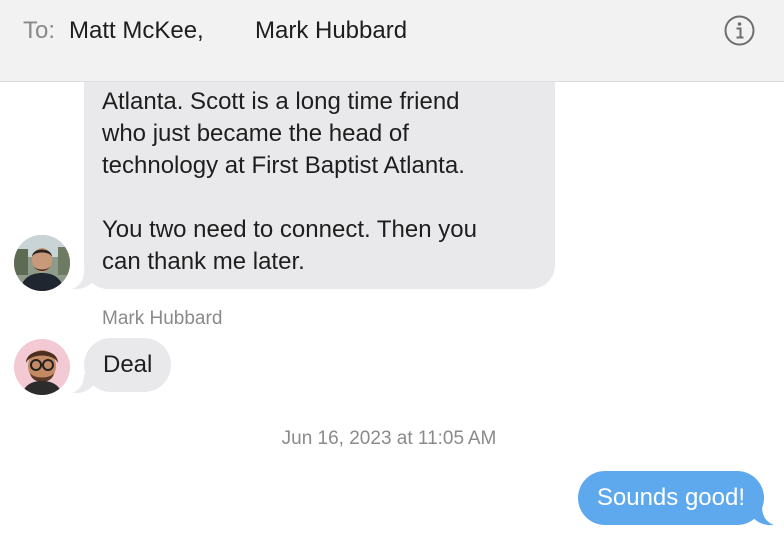 Image resolution: width=784 pixels, height=552 pixels. I want to click on conversation-header: To: Matt McKee, Mark Hubbard, so click(392, 41).